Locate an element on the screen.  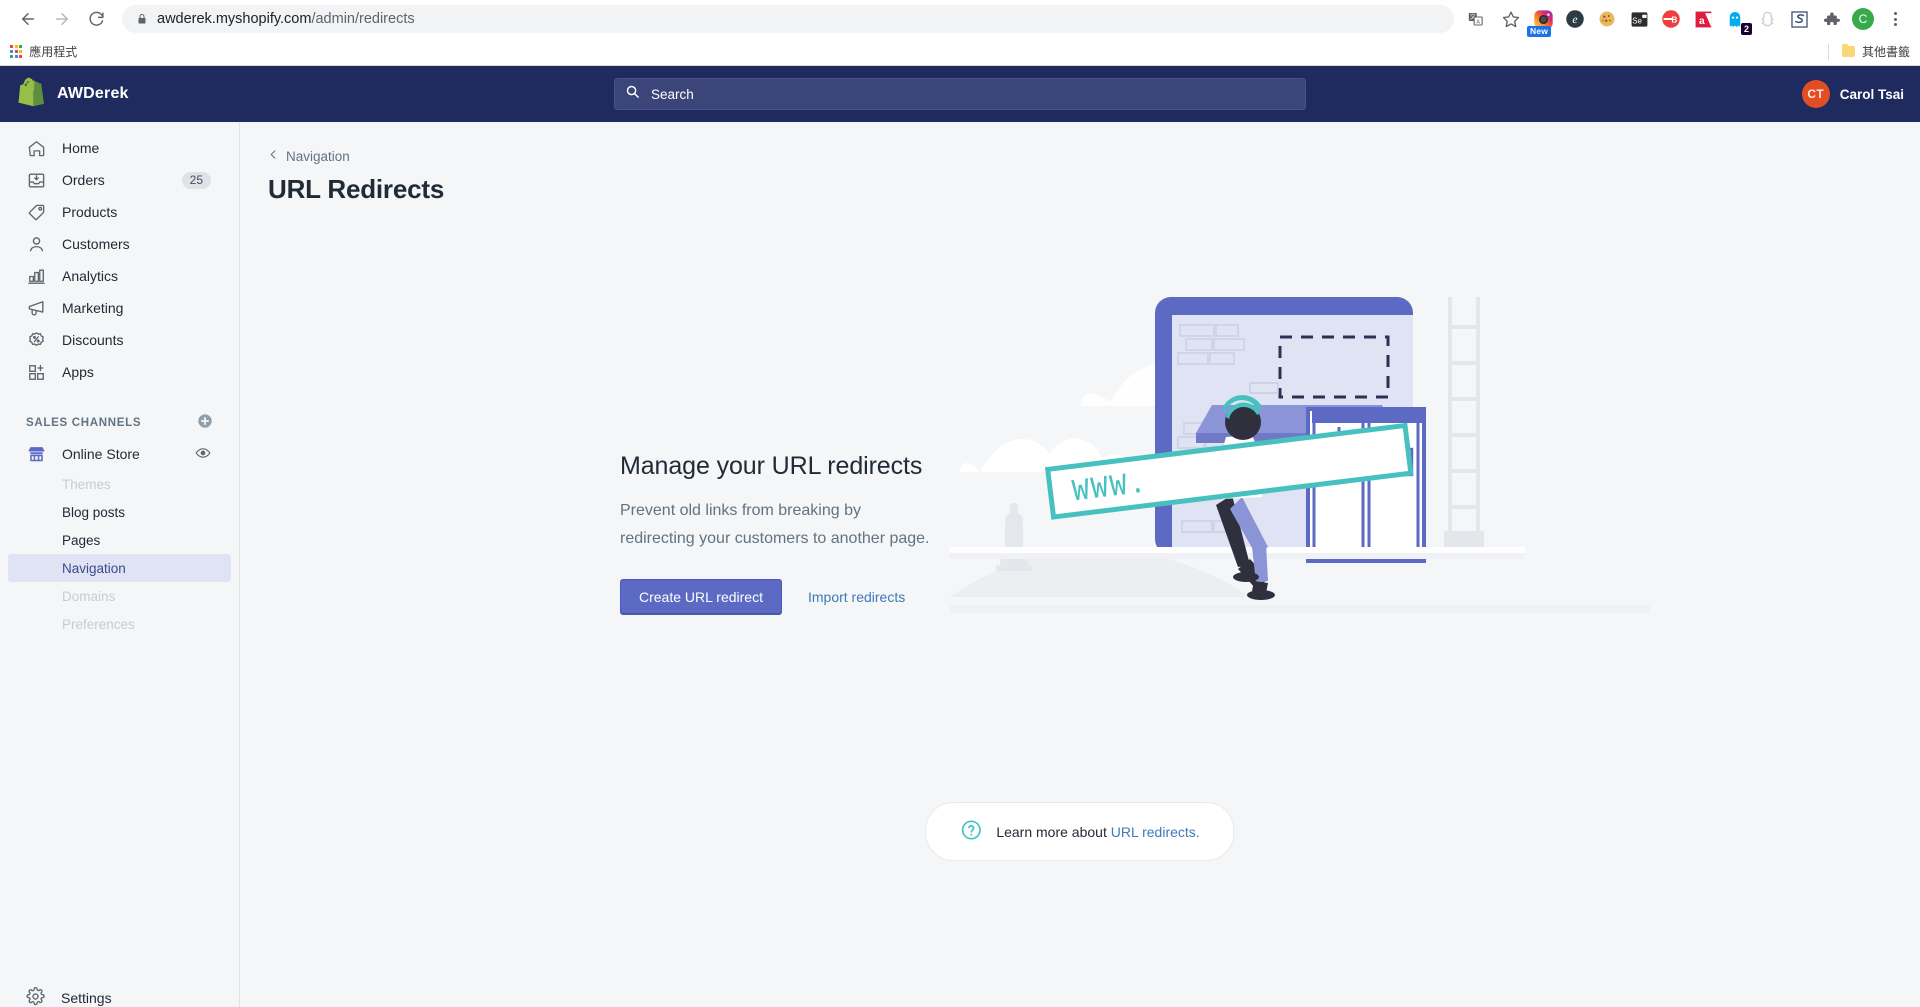
bookmarks-left: 應用程式 is located at coordinates (43, 51).